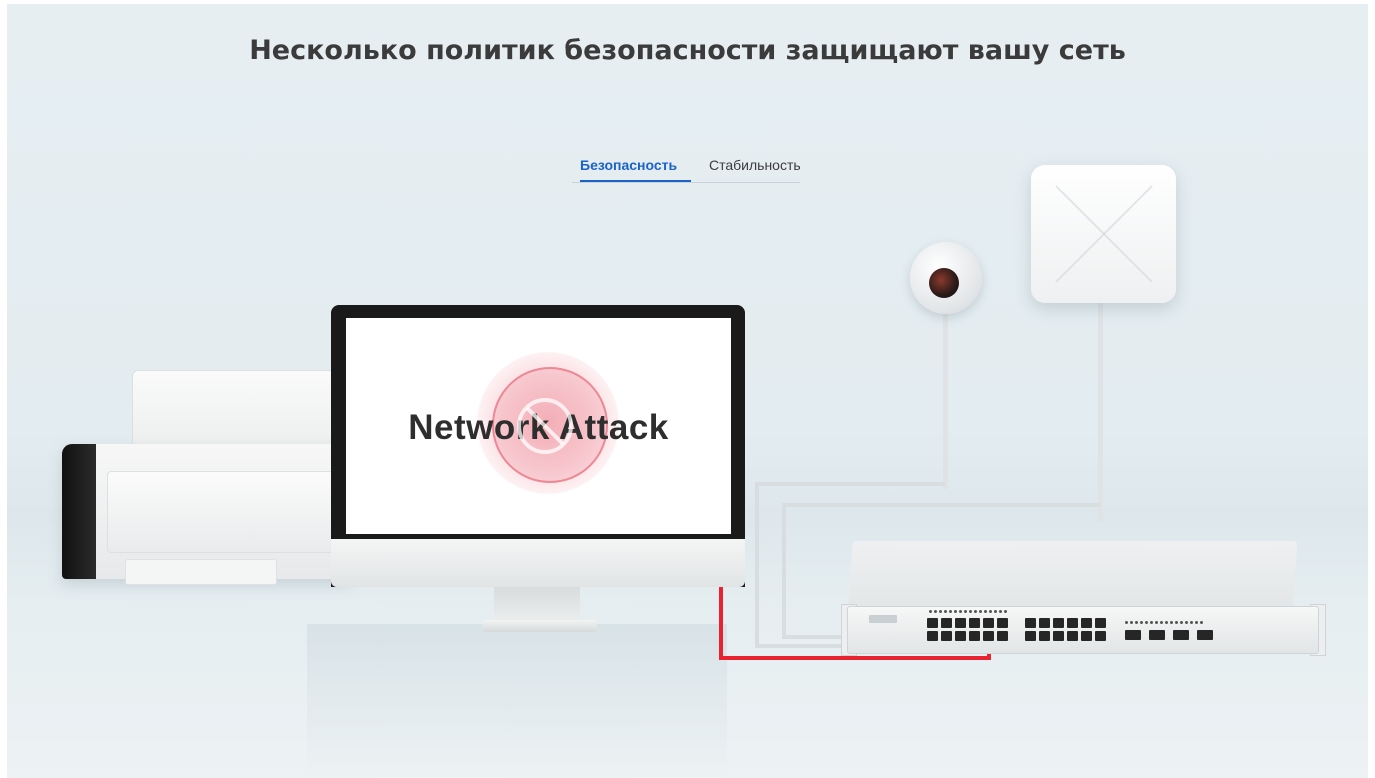  I want to click on attack-cable-run, so click(855, 658).